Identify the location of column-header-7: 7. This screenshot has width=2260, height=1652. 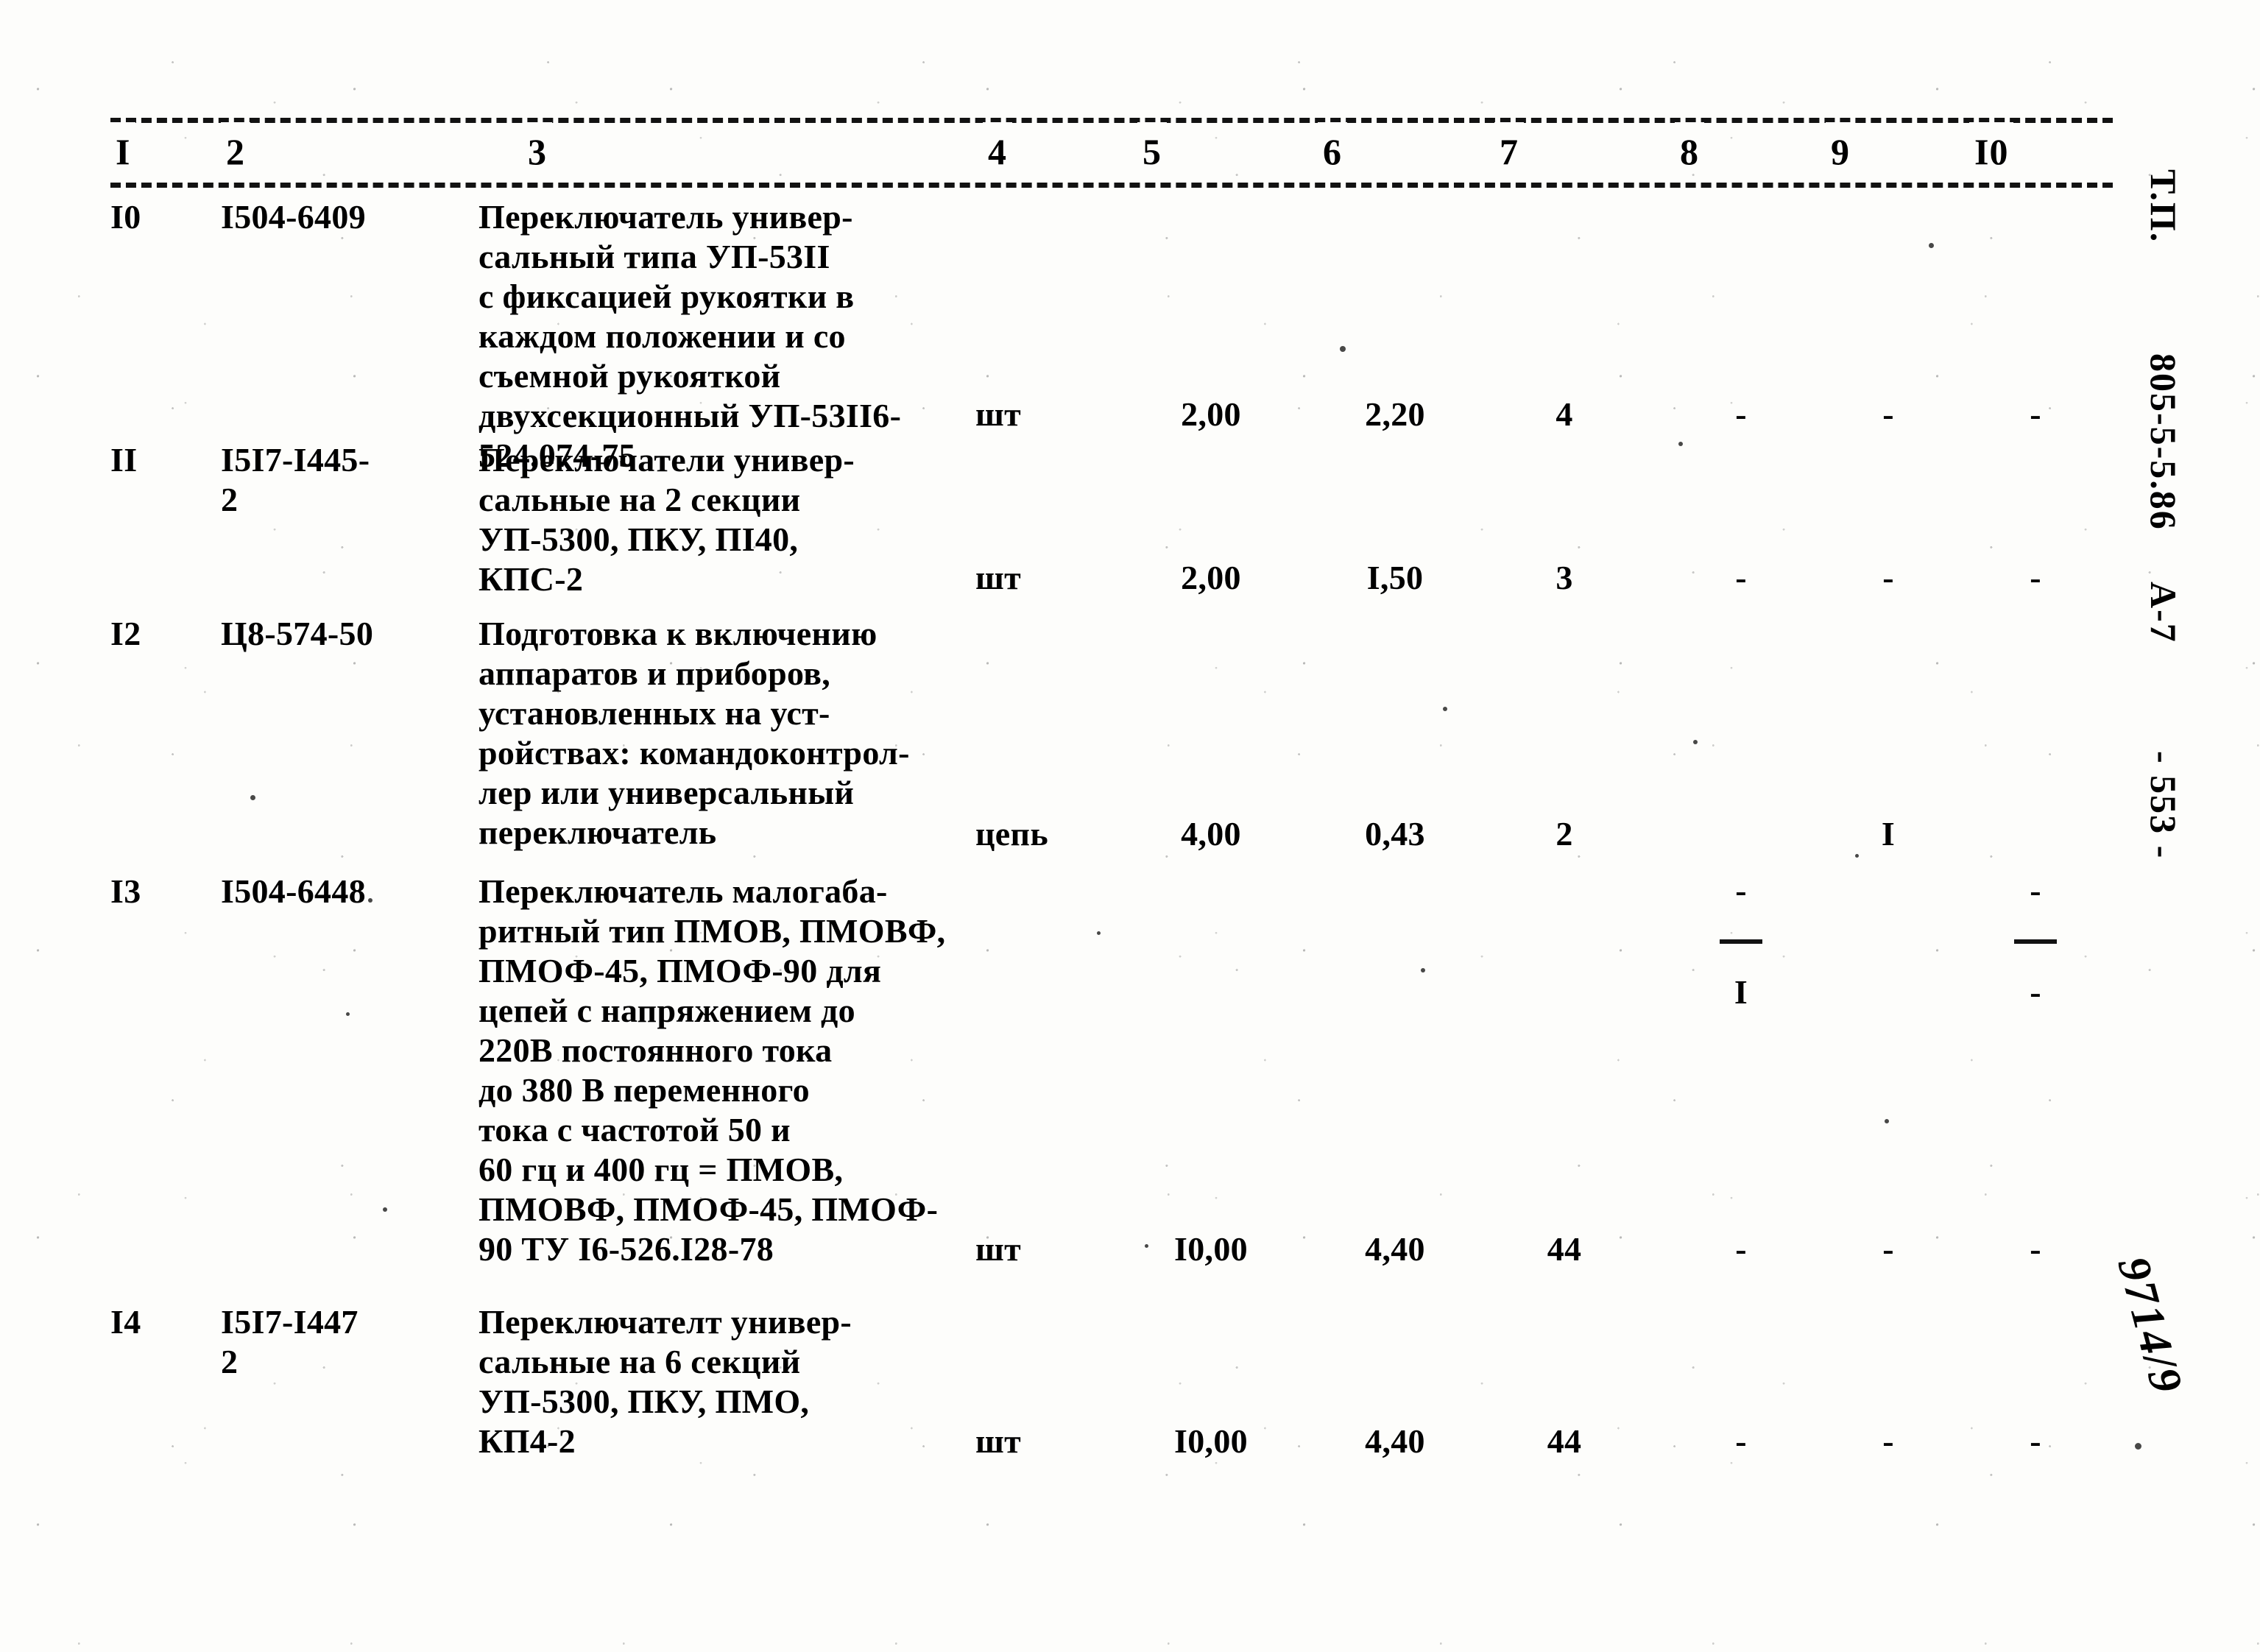
(1509, 151).